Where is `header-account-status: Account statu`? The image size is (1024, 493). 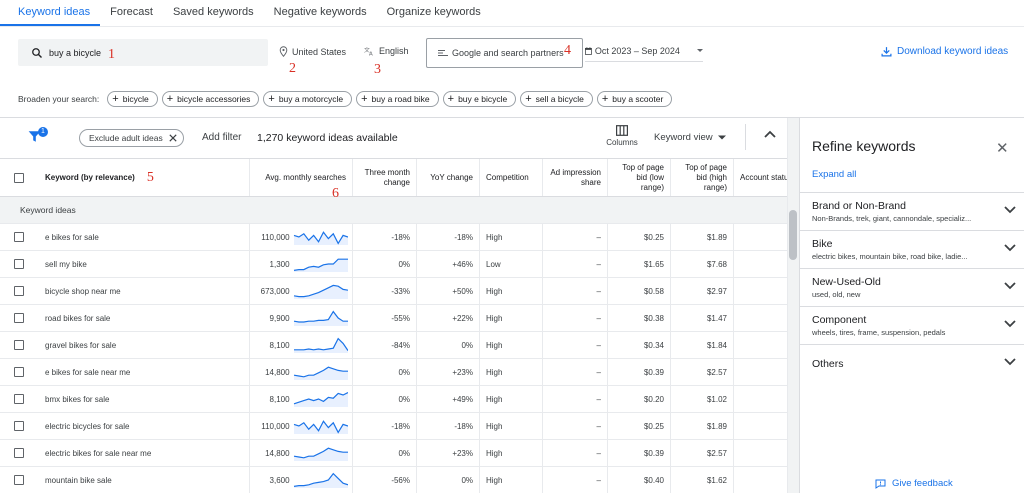 header-account-status: Account statu is located at coordinates (760, 177).